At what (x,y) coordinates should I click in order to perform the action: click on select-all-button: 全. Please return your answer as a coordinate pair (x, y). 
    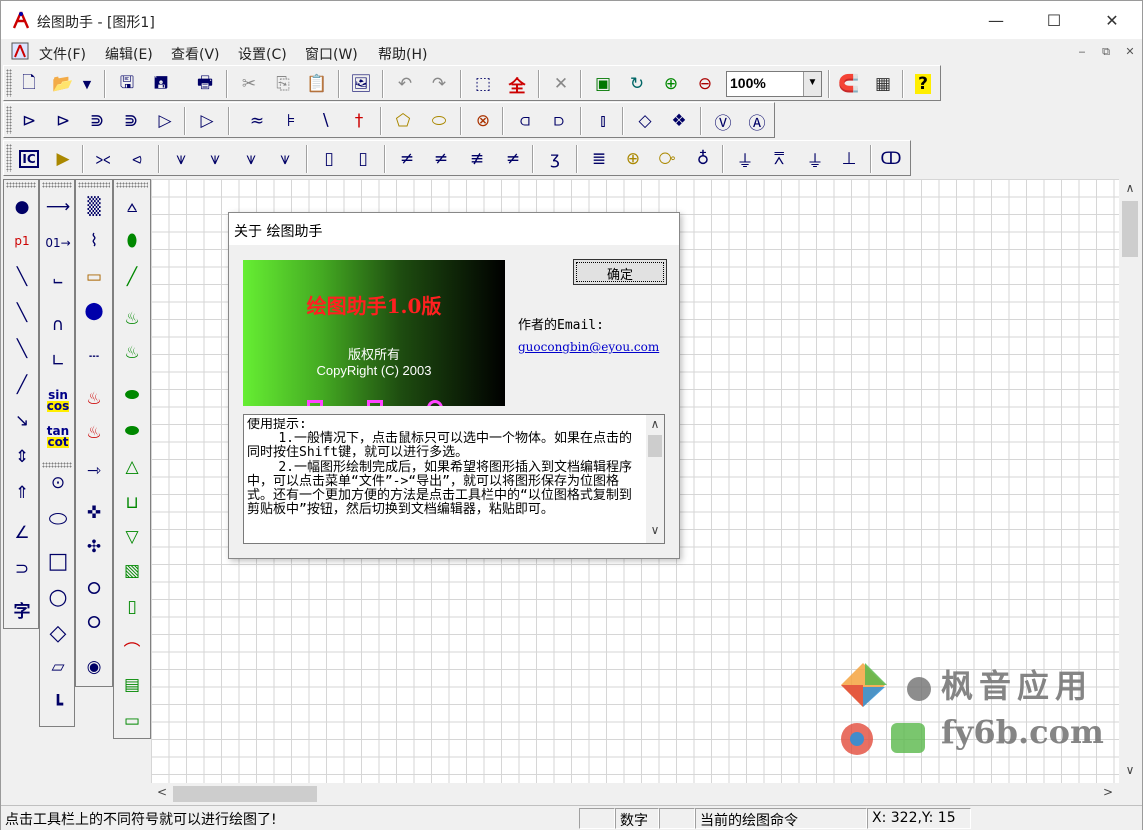
    Looking at the image, I should click on (517, 84).